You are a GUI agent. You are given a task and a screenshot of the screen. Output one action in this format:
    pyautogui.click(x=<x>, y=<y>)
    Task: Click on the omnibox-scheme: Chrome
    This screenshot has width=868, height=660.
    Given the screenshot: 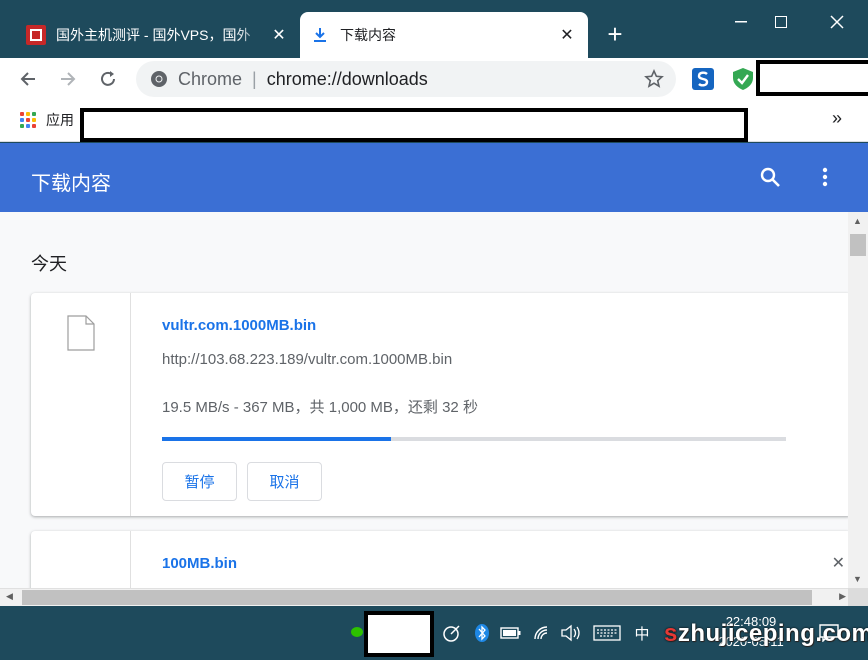 What is the action you would take?
    pyautogui.click(x=210, y=78)
    